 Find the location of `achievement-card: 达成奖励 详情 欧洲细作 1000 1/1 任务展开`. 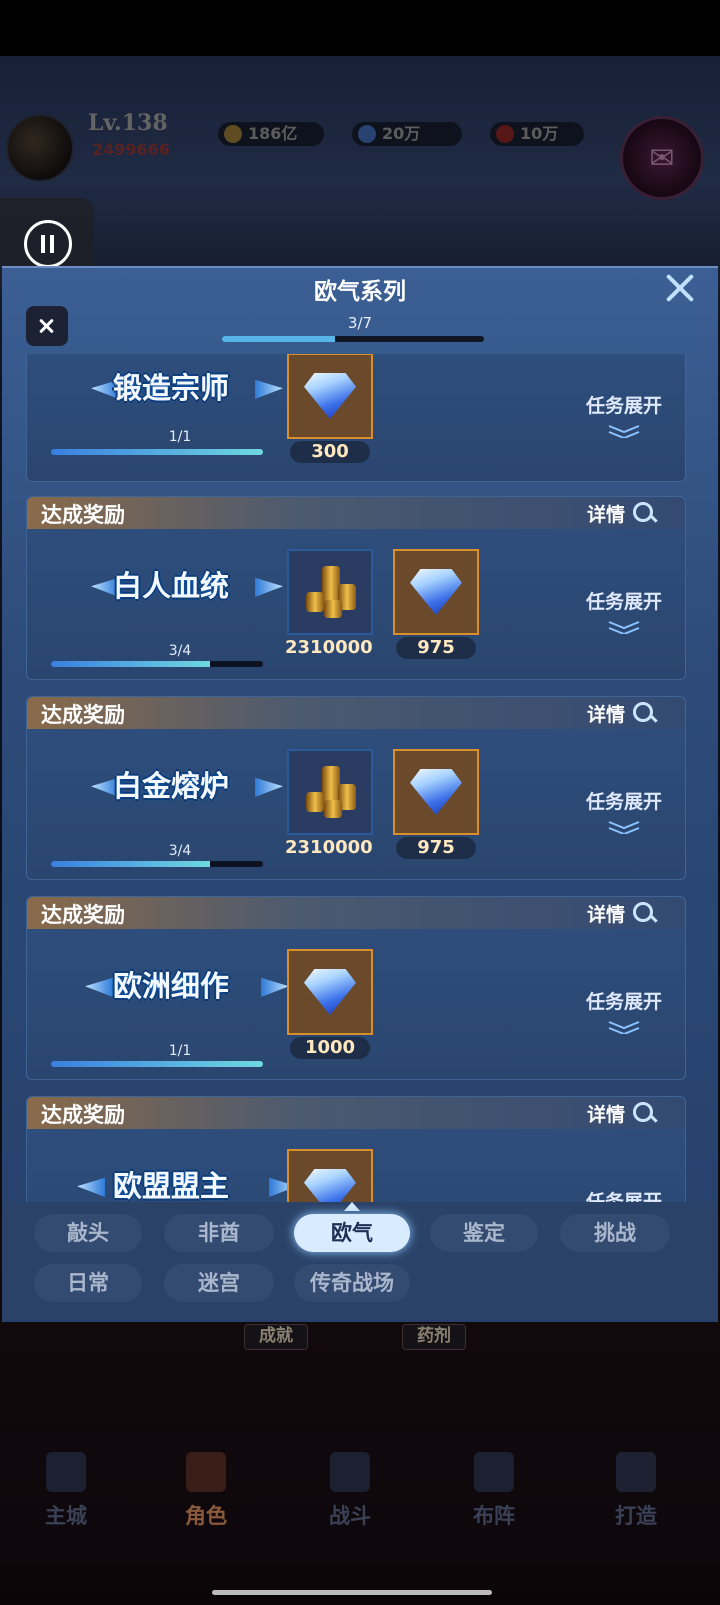

achievement-card: 达成奖励 详情 欧洲细作 1000 1/1 任务展开 is located at coordinates (356, 988).